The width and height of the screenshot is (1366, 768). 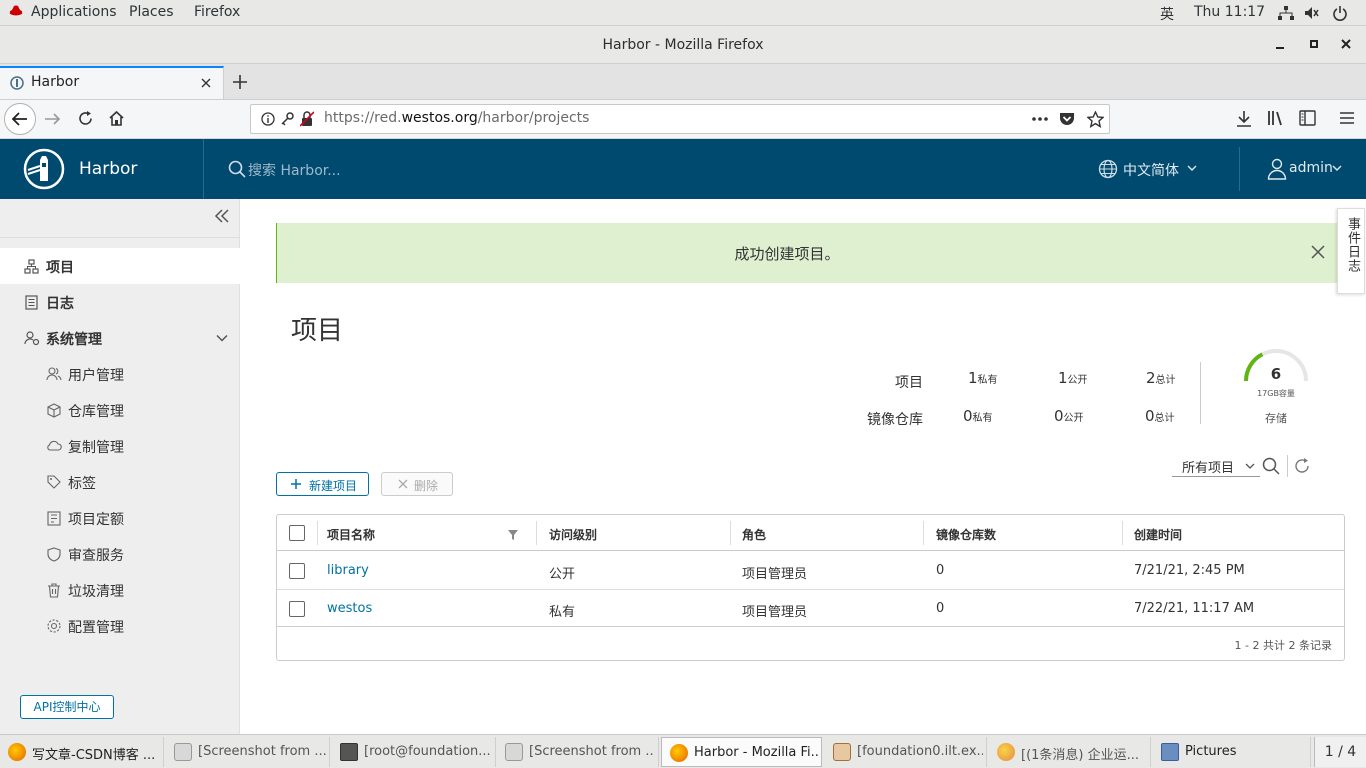 What do you see at coordinates (1347, 118) in the screenshot?
I see `hamburger-menu-icon` at bounding box center [1347, 118].